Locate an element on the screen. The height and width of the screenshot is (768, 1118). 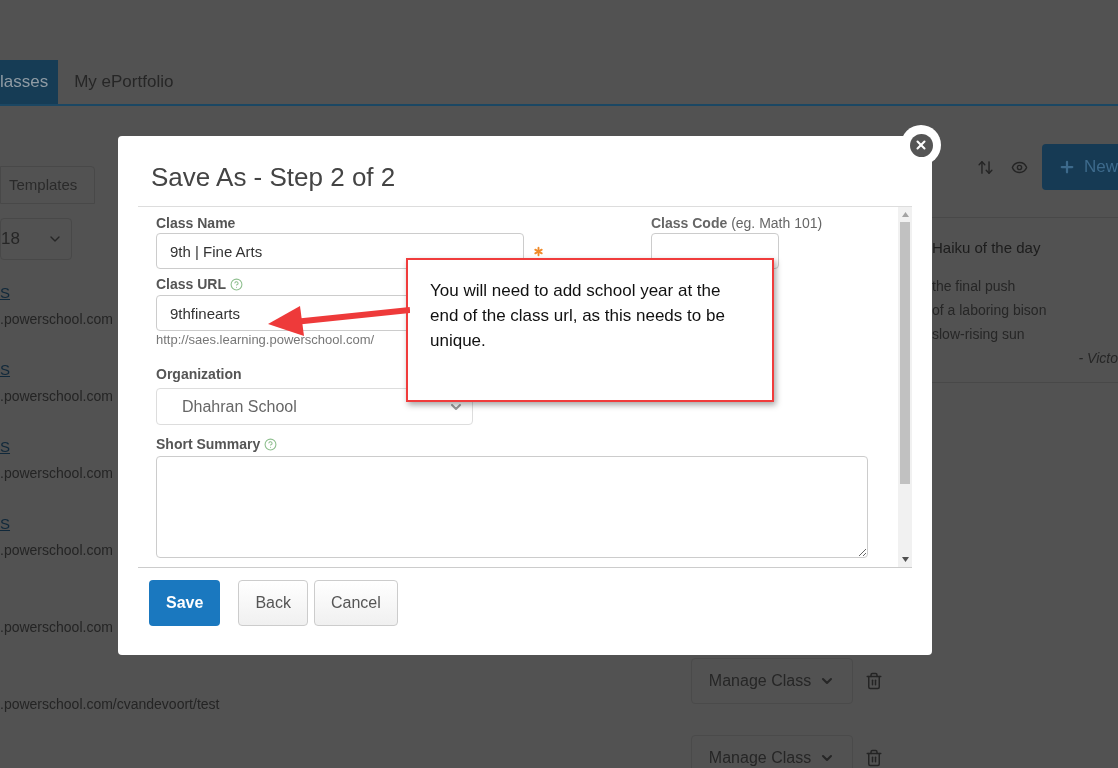
scrollbar is located at coordinates (905, 387).